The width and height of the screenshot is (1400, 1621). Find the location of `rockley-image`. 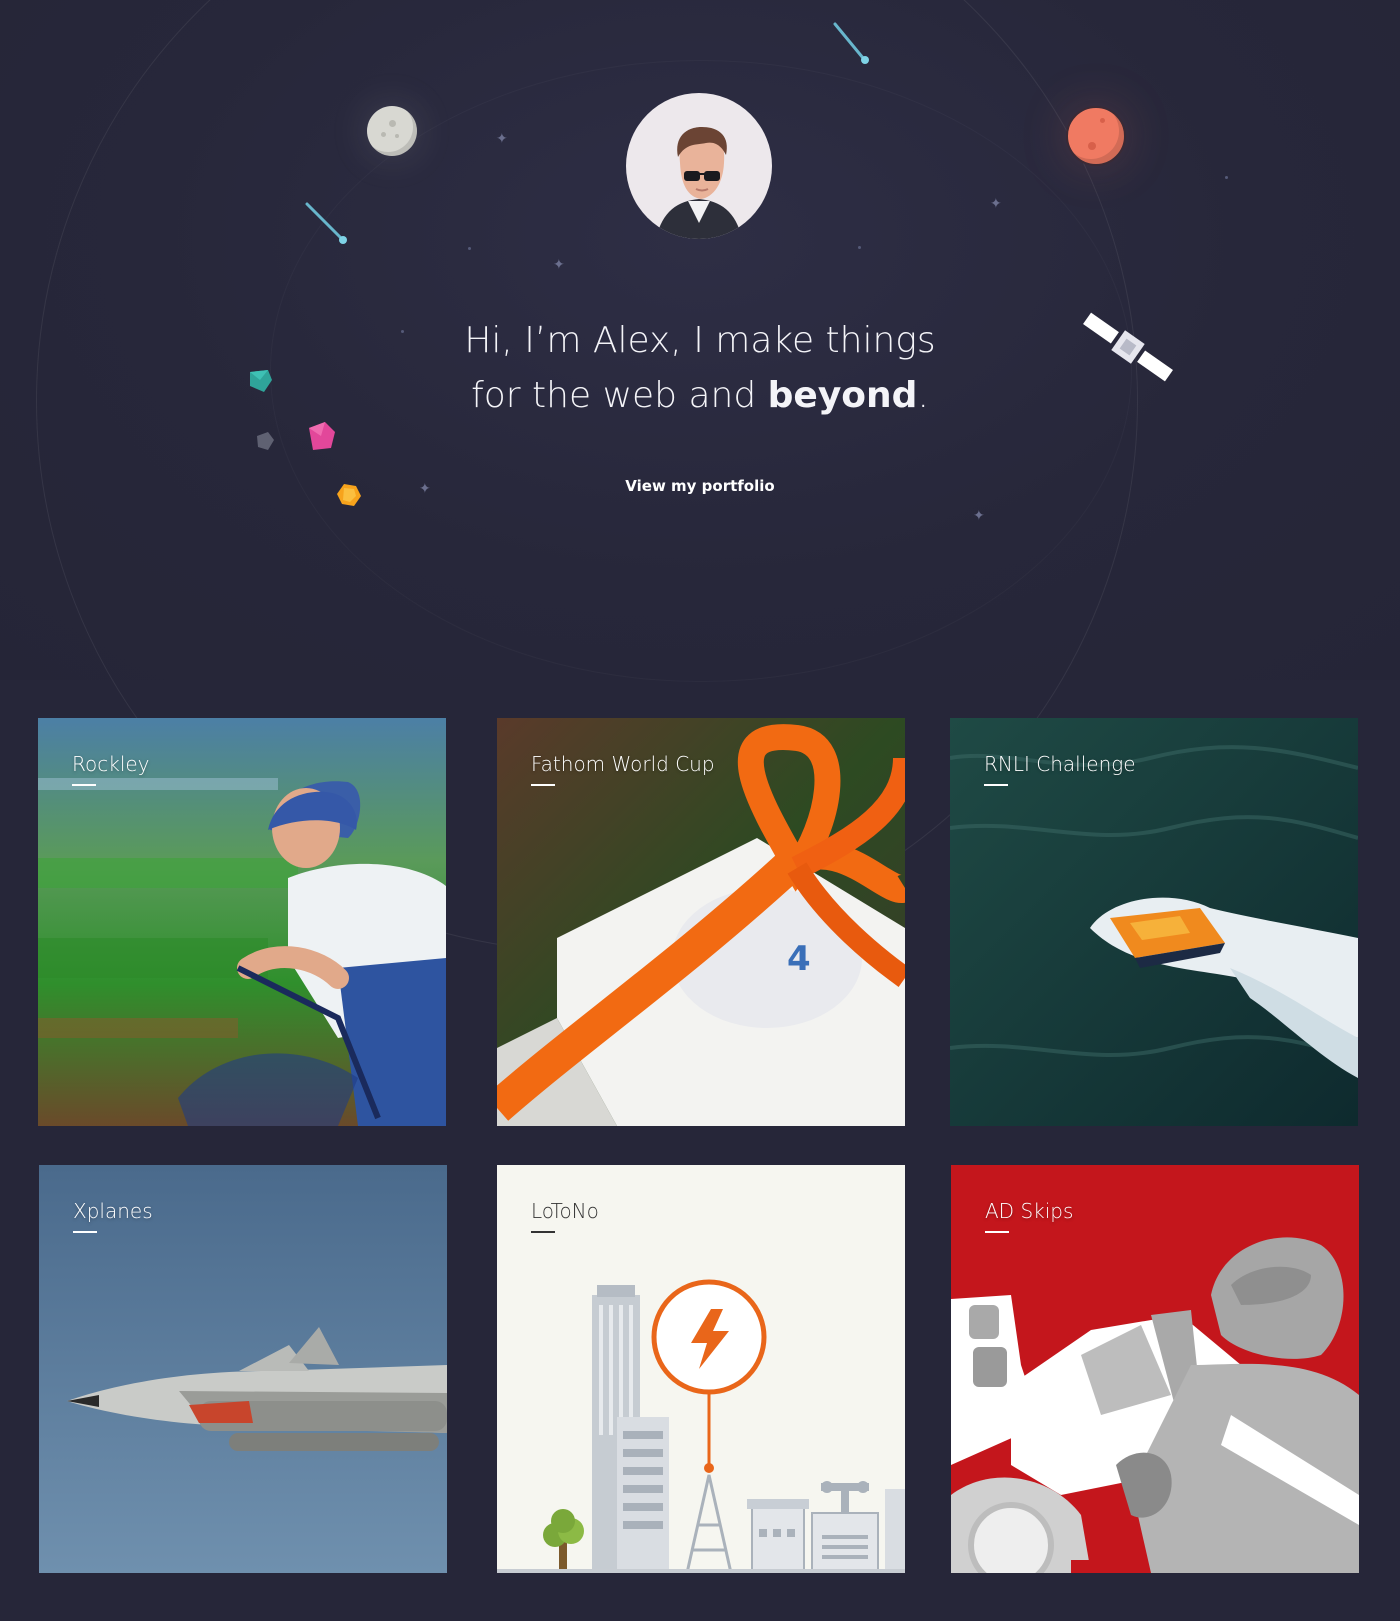

rockley-image is located at coordinates (242, 922).